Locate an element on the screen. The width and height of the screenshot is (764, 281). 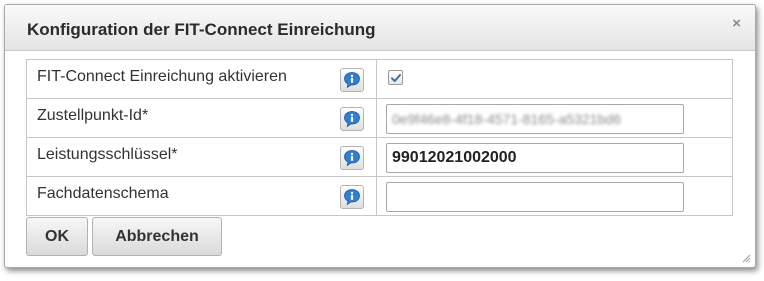
form-row-activate: FIT-Connect Einreichung aktivieren is located at coordinates (379, 79).